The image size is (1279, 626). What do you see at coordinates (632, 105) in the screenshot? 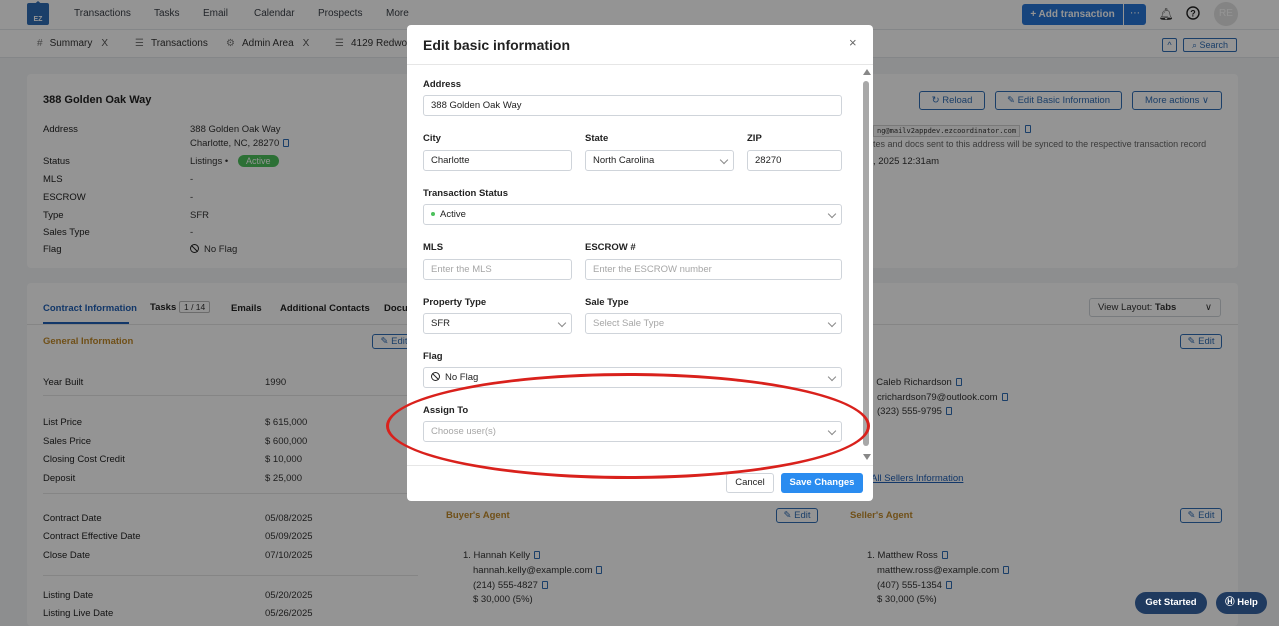
I see `address-input: 388 Golden Oak Way` at bounding box center [632, 105].